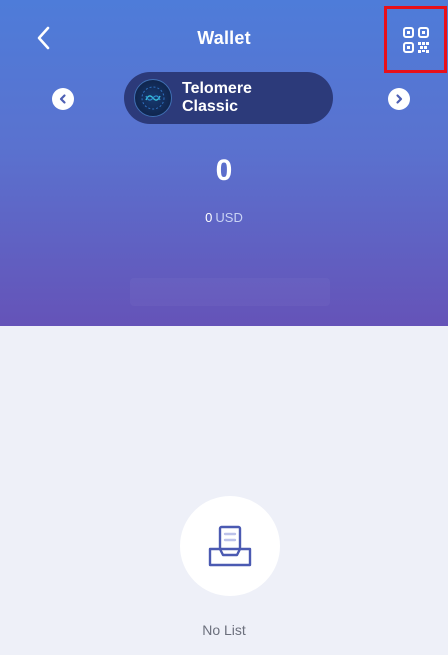  Describe the element at coordinates (224, 630) in the screenshot. I see `empty-list-message: No List` at that location.